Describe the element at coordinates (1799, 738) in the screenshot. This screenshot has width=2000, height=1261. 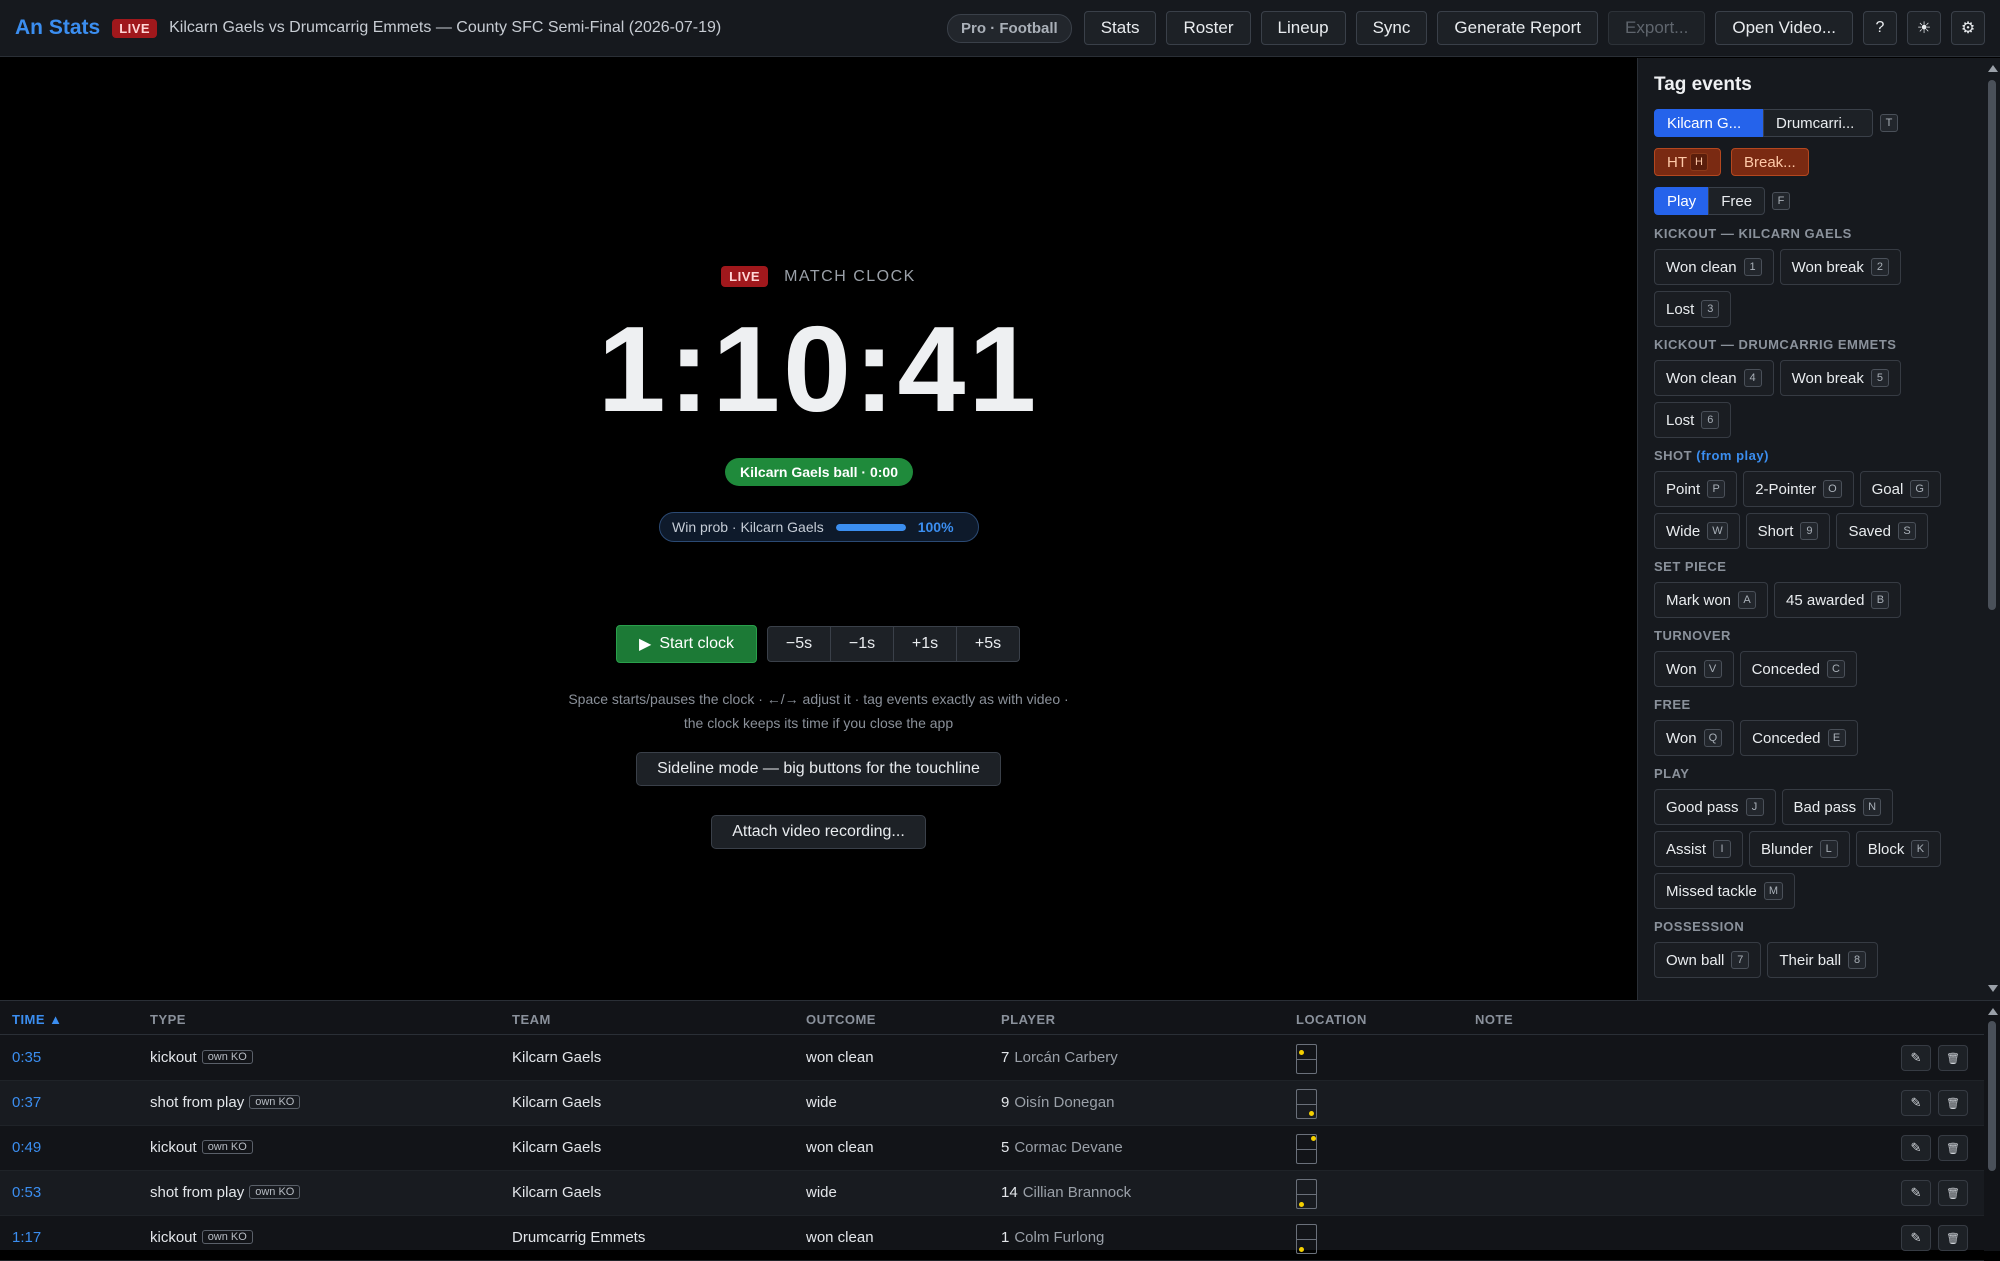
I see `tag-button: Conceded E` at that location.